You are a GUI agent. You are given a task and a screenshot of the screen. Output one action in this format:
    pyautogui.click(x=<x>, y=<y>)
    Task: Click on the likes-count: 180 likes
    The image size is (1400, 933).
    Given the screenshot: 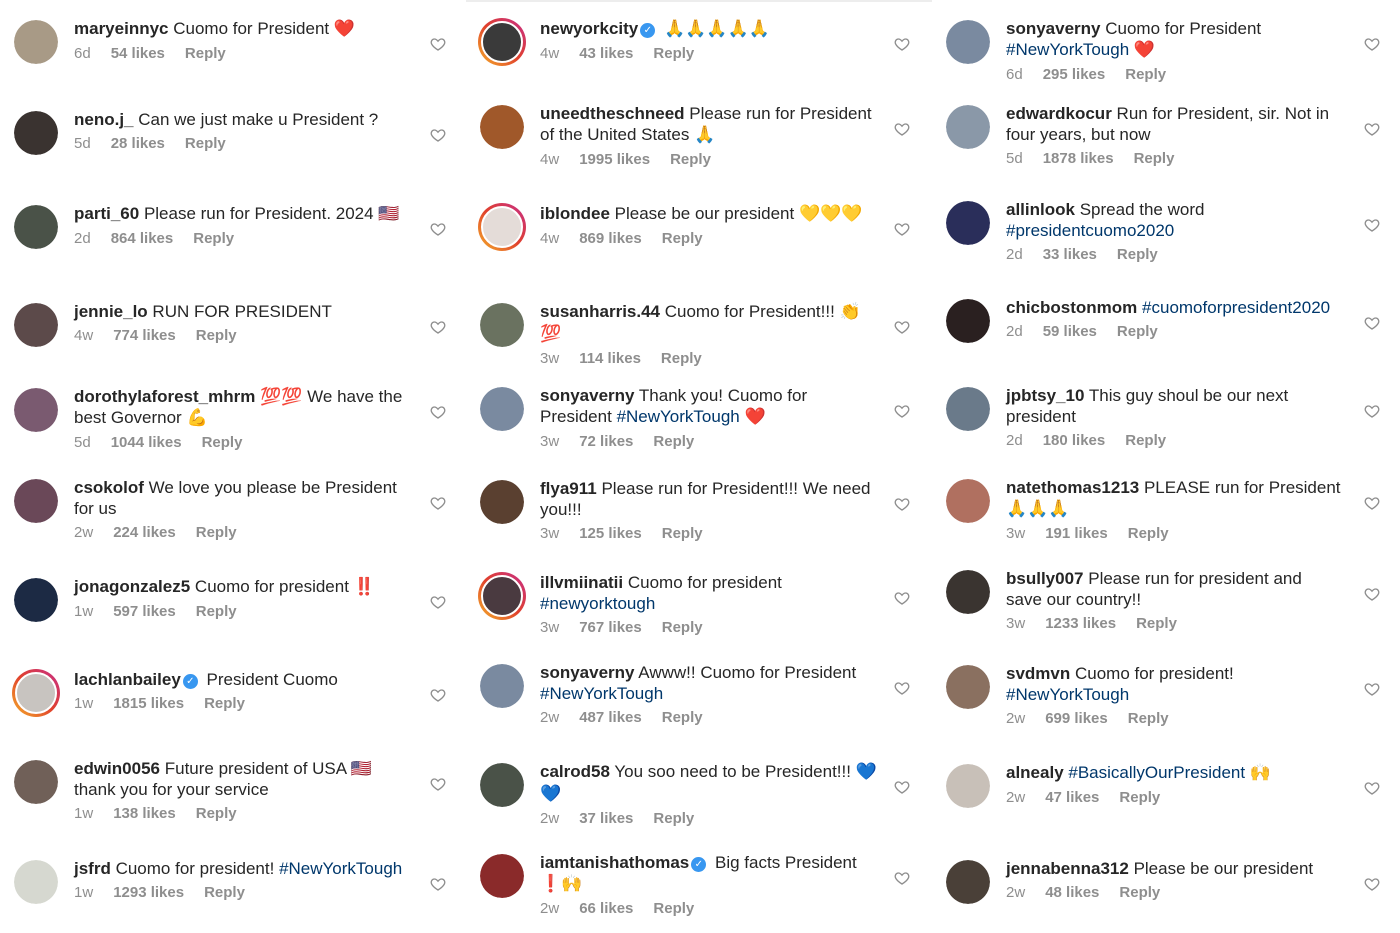 What is the action you would take?
    pyautogui.click(x=1074, y=440)
    